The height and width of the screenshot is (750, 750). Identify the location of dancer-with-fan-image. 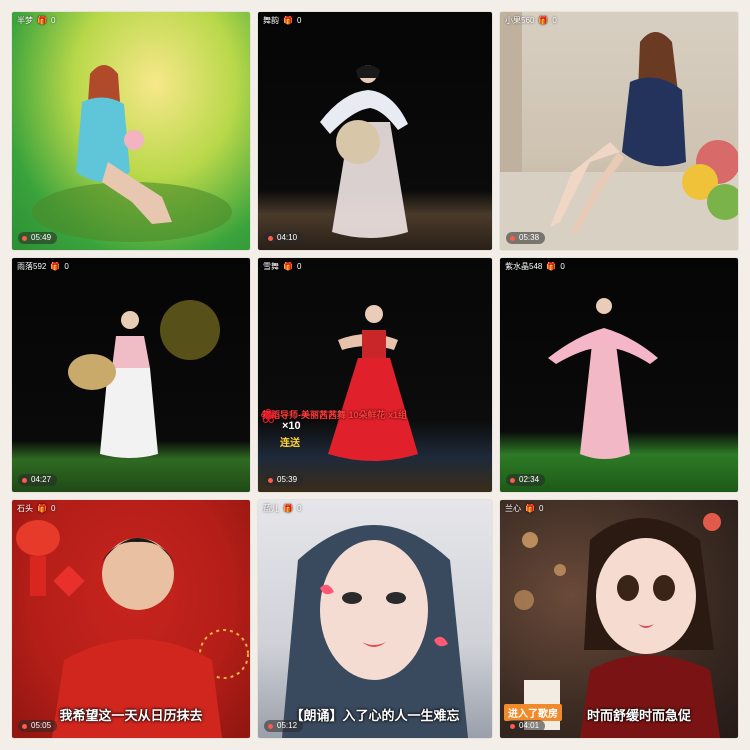
(144, 379).